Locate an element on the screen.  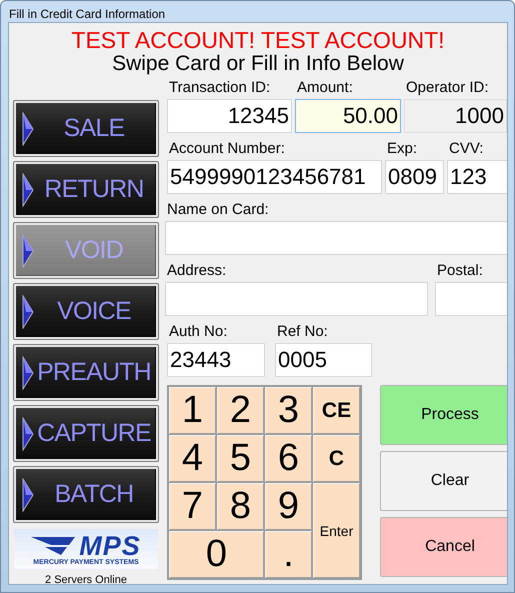
input-field: 0005 is located at coordinates (323, 360).